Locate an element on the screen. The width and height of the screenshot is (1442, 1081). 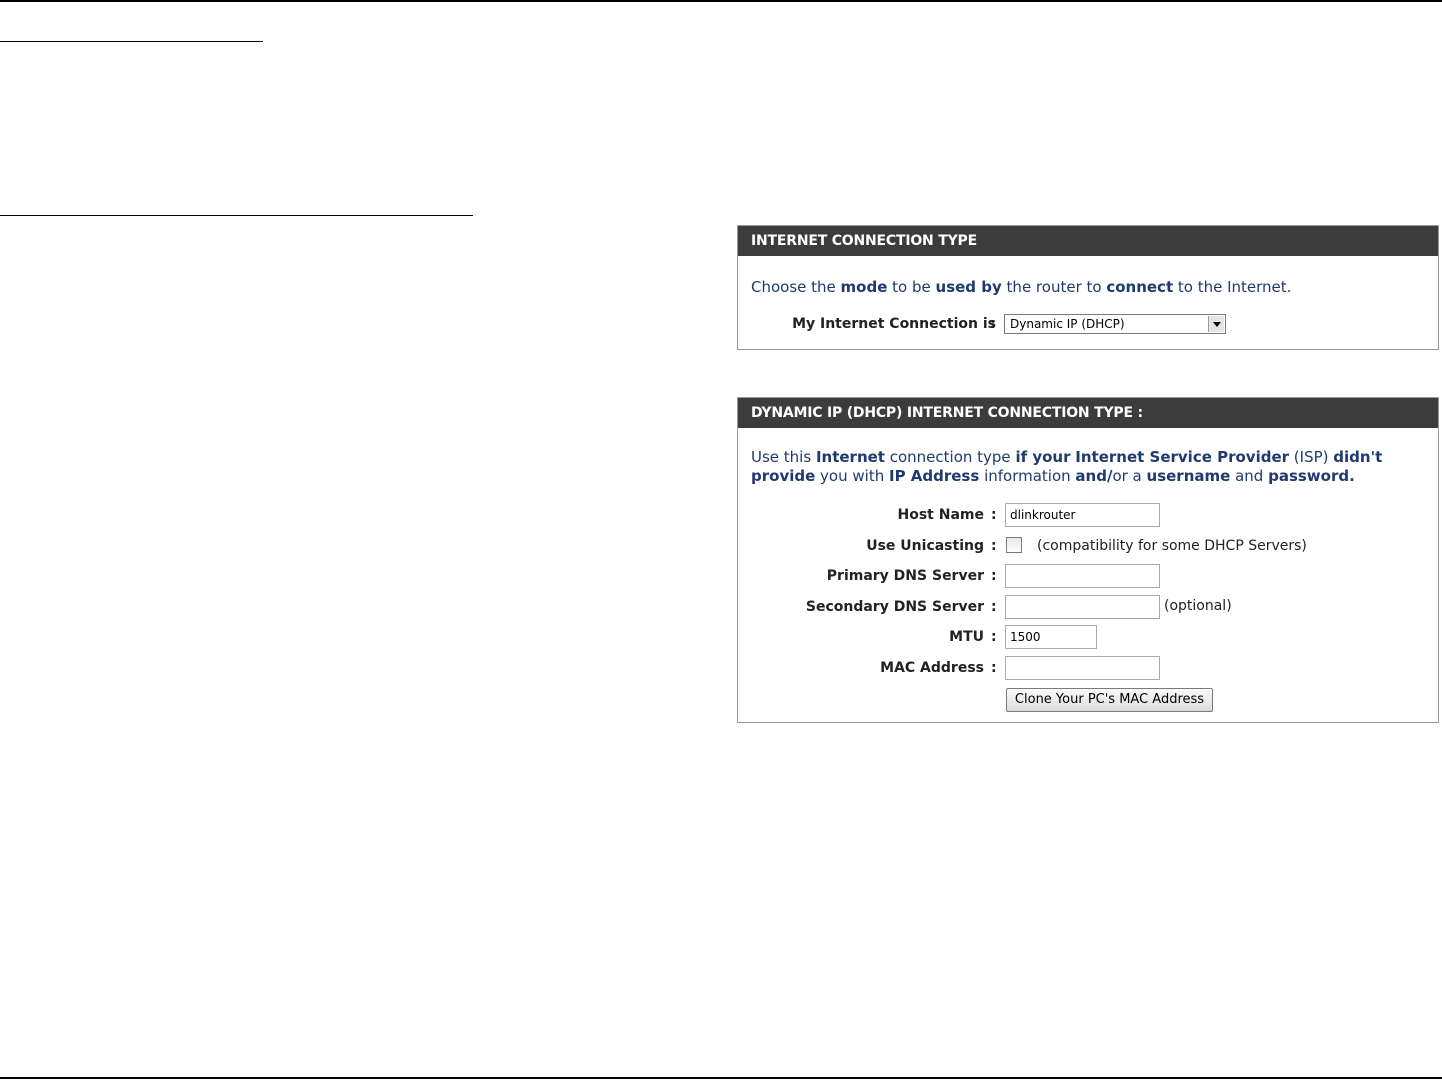
connection-type-value: Dynamic IP (DHCP) is located at coordinates (1067, 324).